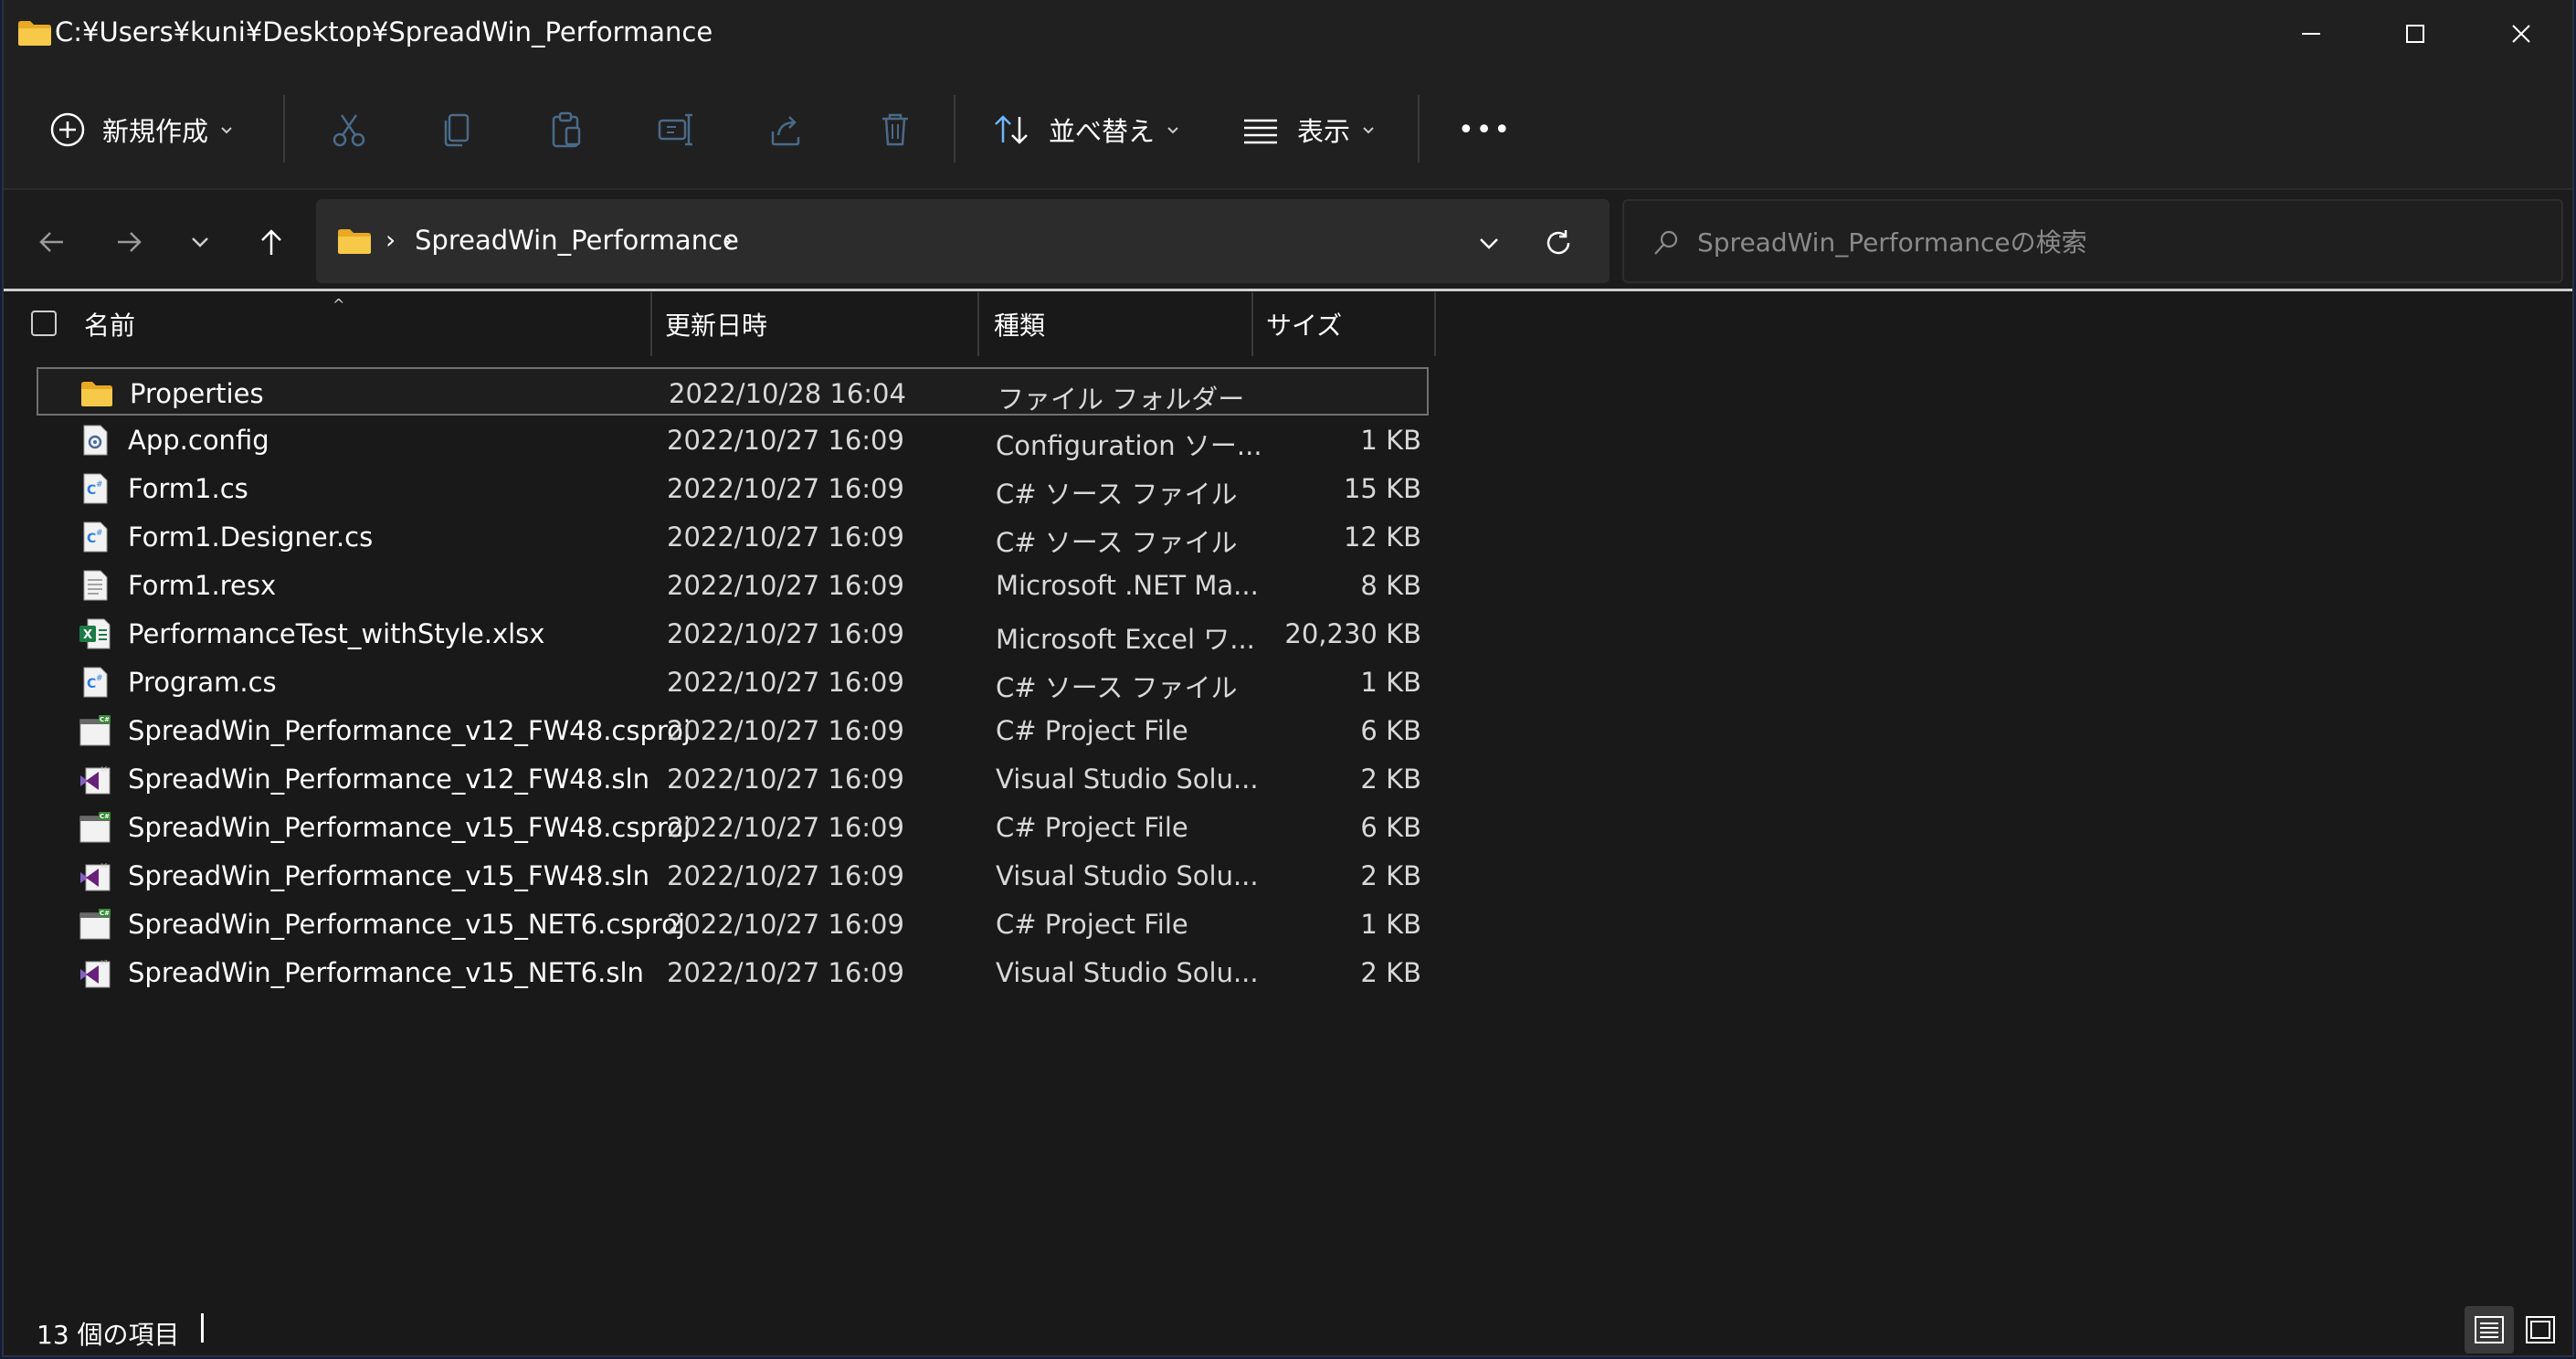 Image resolution: width=2576 pixels, height=1359 pixels. I want to click on list-item: Properties 2022/10/28 16:04 ファイル フォルダー, so click(733, 392).